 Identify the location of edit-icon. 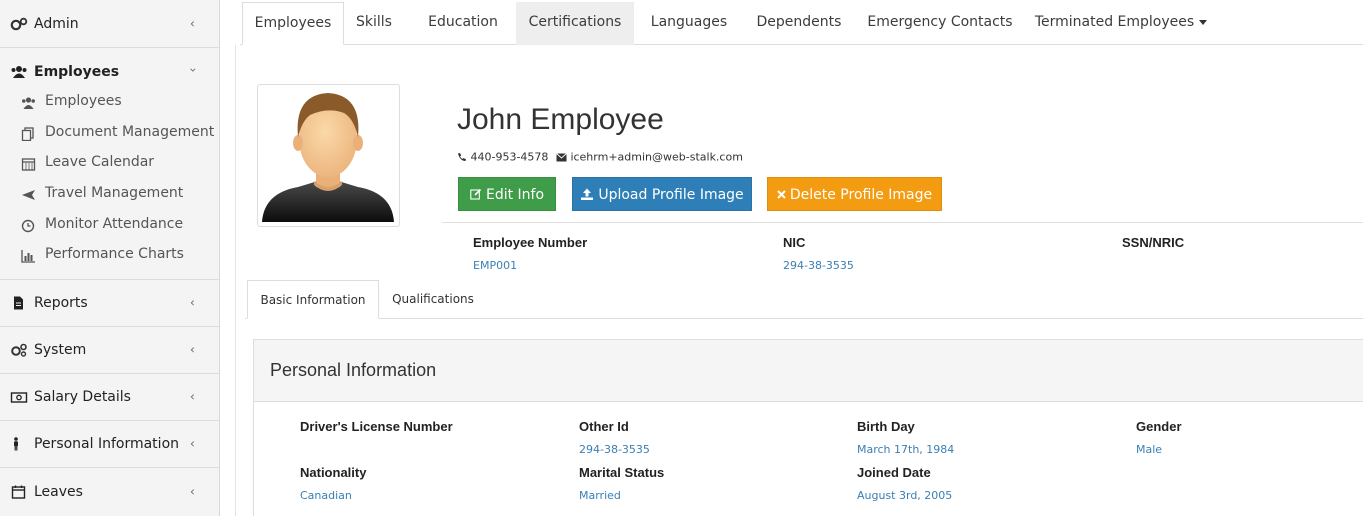
(476, 194).